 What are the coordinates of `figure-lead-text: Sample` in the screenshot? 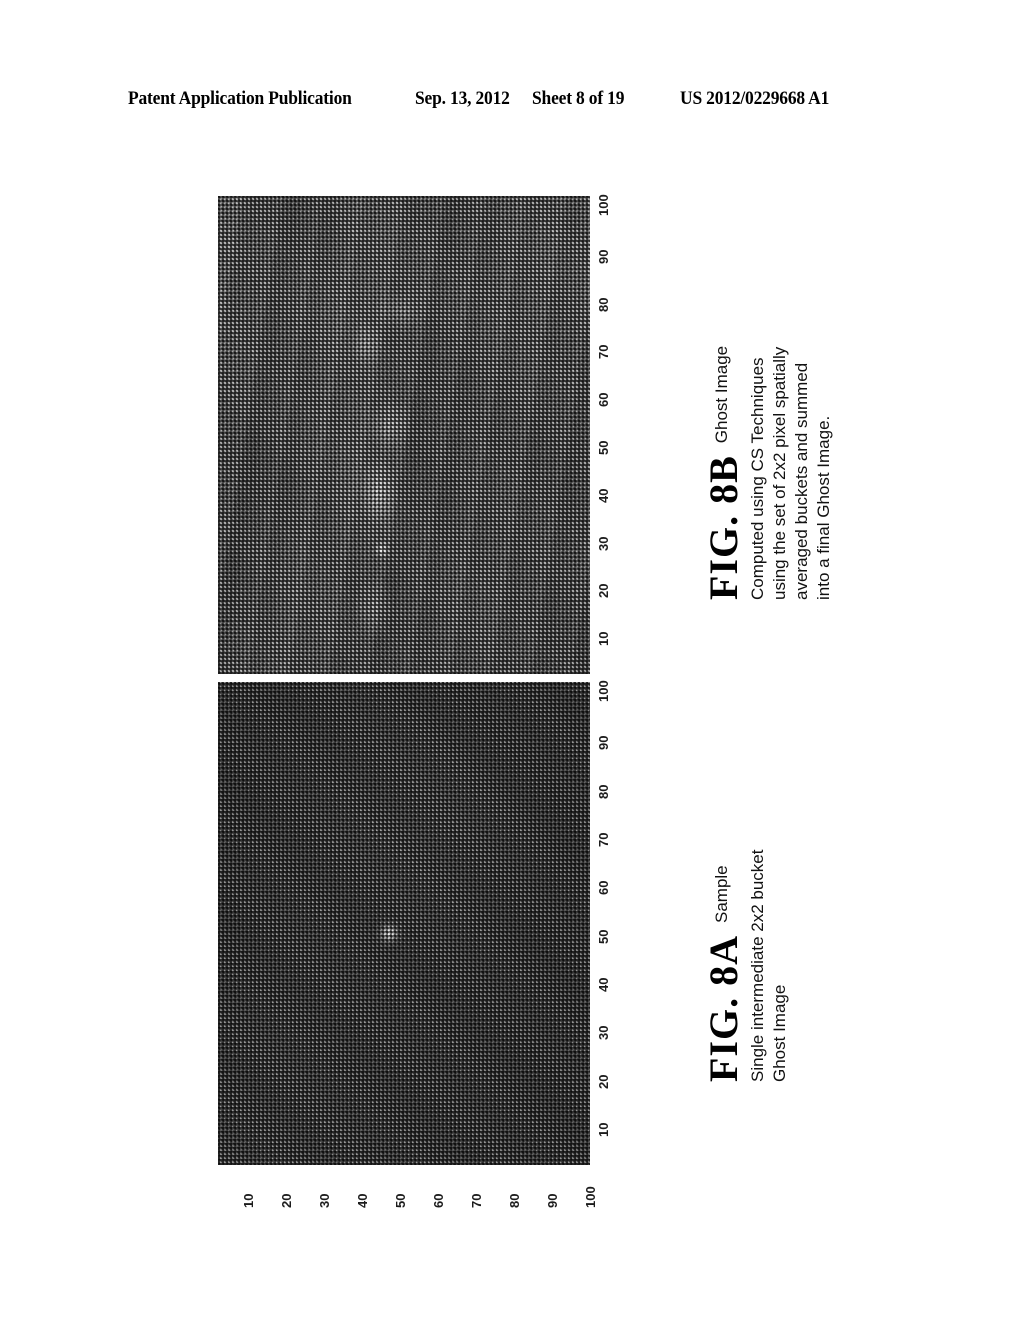 It's located at (721, 894).